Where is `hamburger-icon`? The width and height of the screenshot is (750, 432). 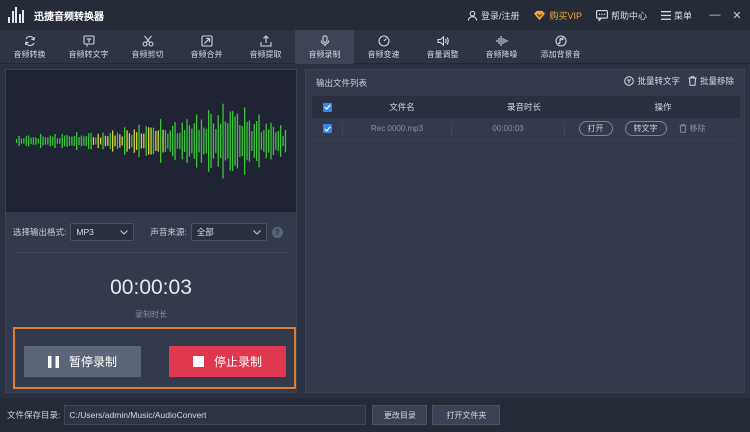 hamburger-icon is located at coordinates (665, 15).